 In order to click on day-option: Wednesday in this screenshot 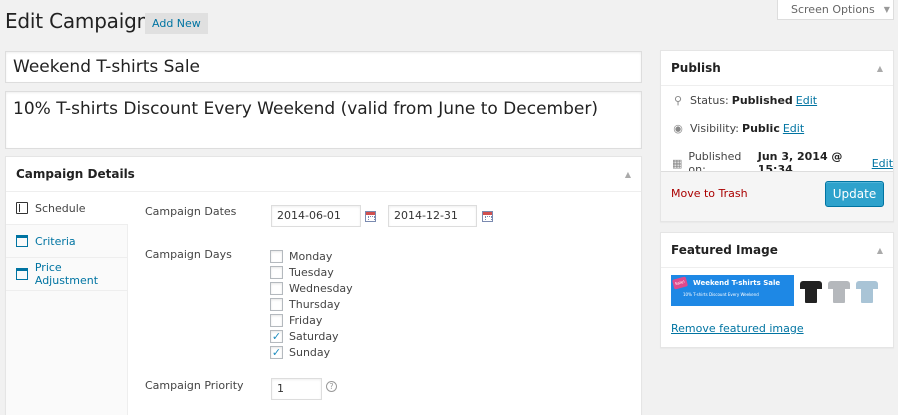, I will do `click(311, 288)`.